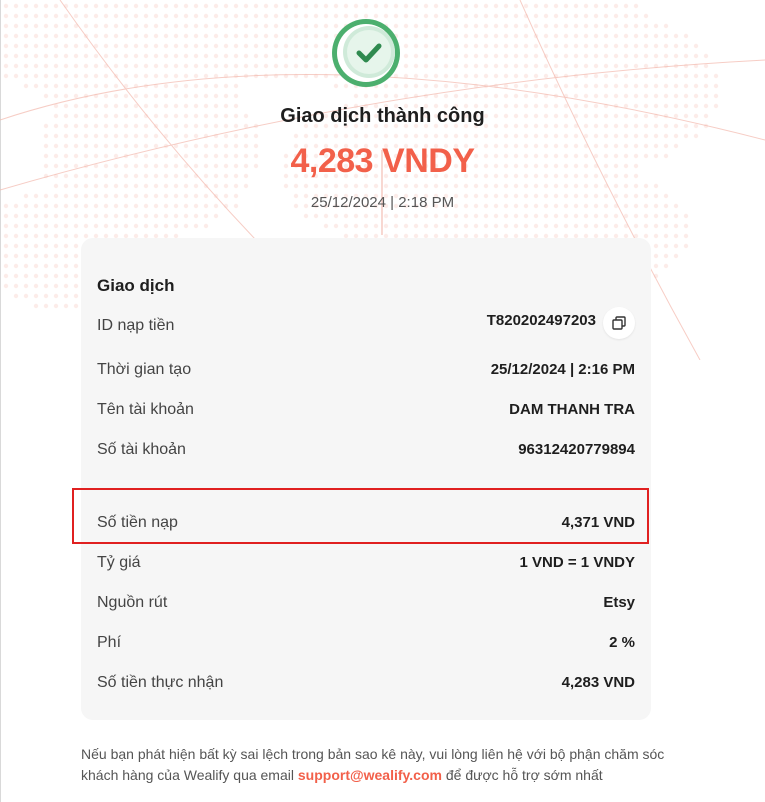 The width and height of the screenshot is (765, 802). What do you see at coordinates (109, 642) in the screenshot?
I see `row-label: Phí` at bounding box center [109, 642].